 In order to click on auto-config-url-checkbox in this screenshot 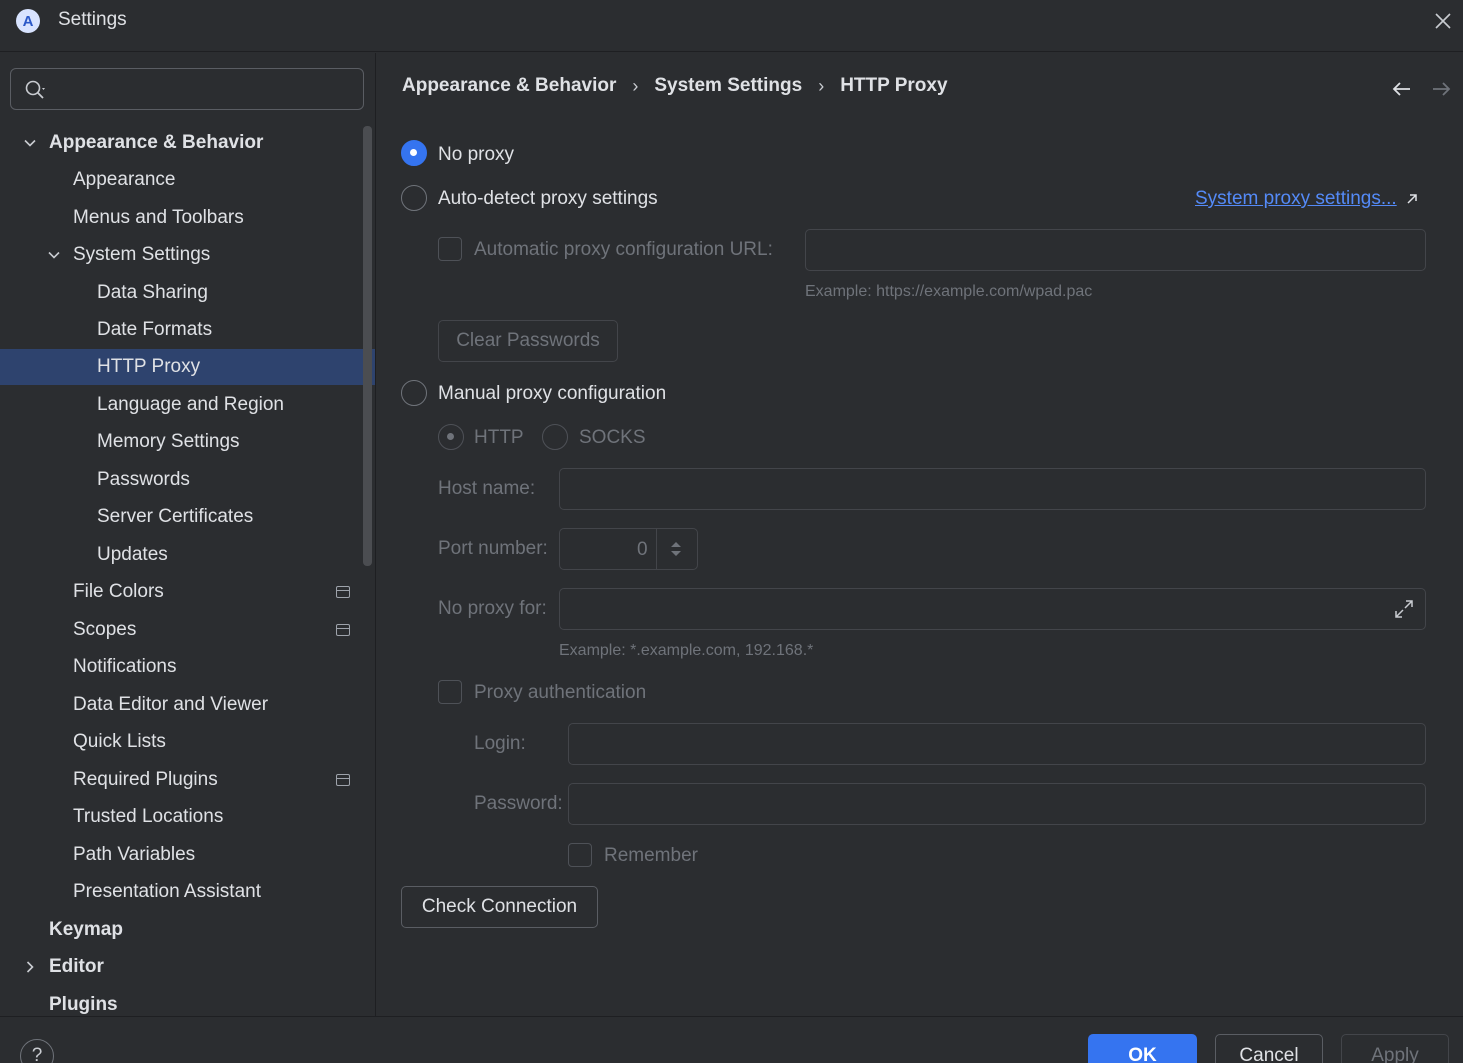, I will do `click(450, 249)`.